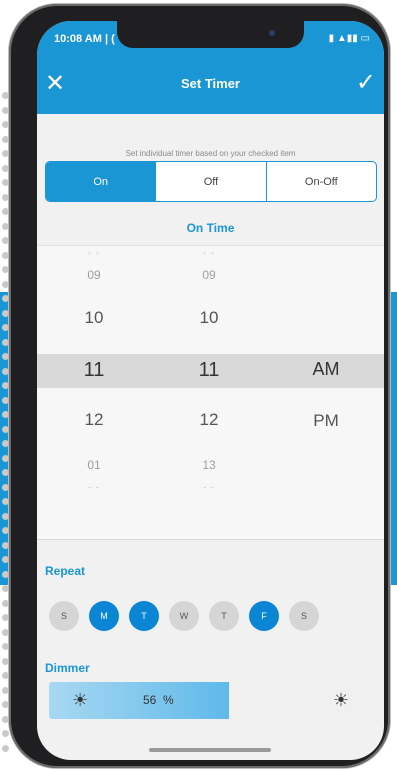 This screenshot has width=397, height=769. I want to click on home-indicator, so click(210, 750).